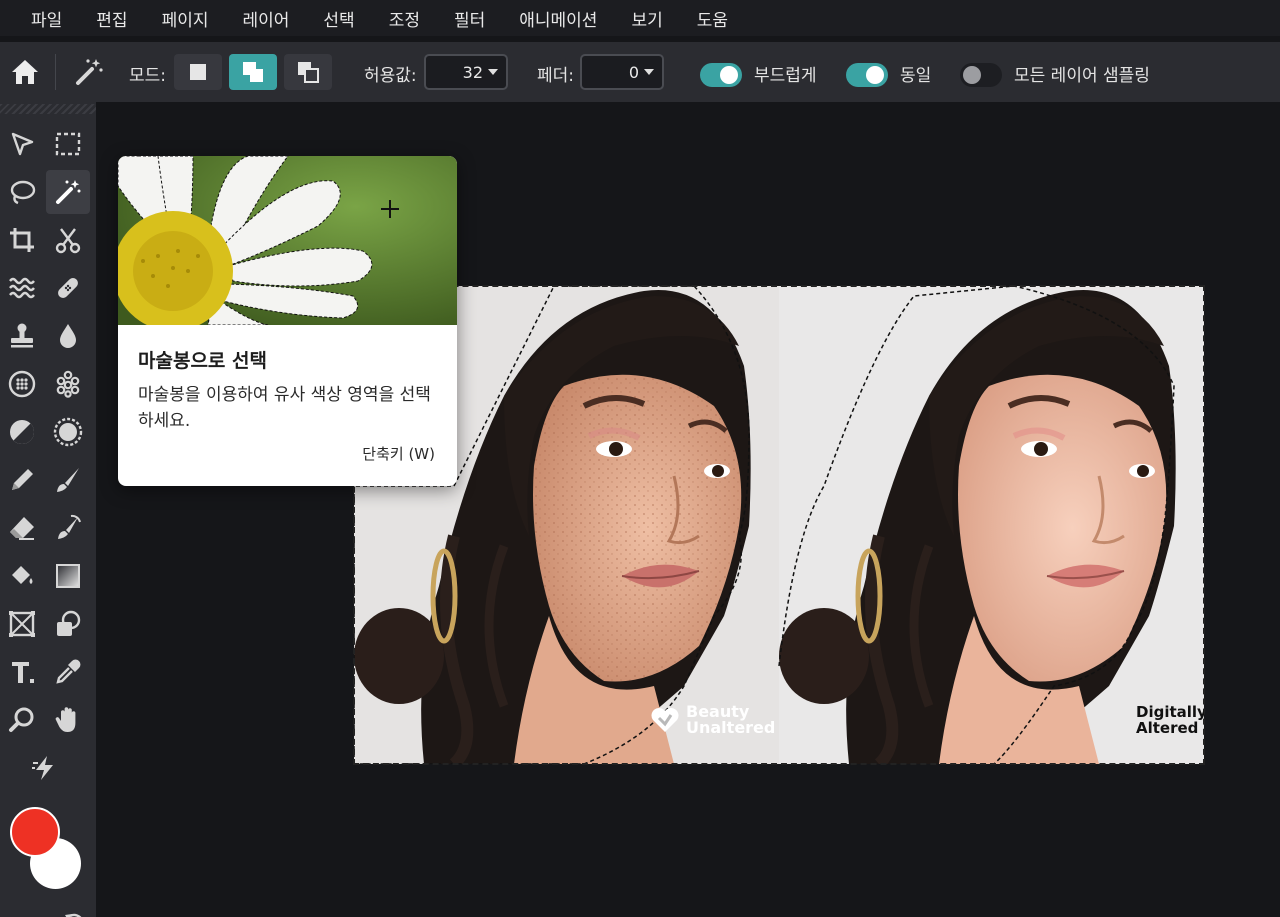 The image size is (1280, 917). I want to click on bandage-icon, so click(68, 288).